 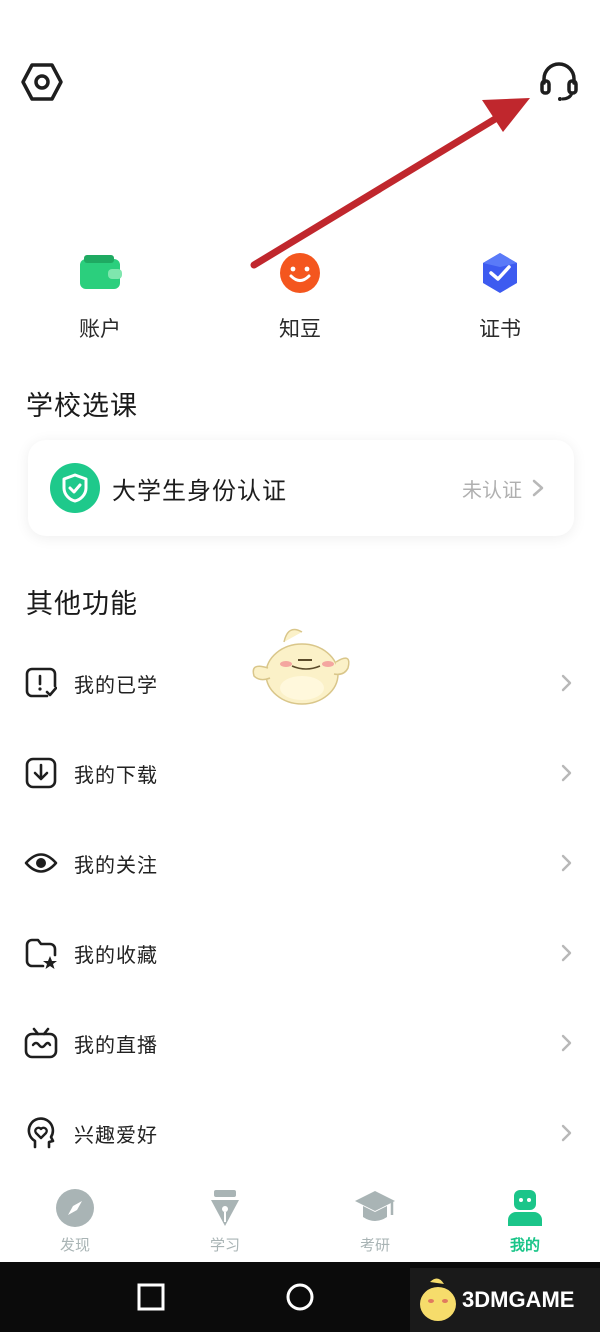 I want to click on quick-action-label: 账户, so click(x=100, y=329).